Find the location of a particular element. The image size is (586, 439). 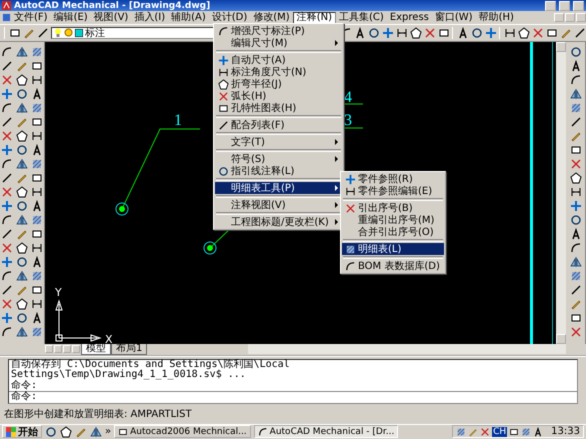

menu-item: 辅助(A) is located at coordinates (188, 18).